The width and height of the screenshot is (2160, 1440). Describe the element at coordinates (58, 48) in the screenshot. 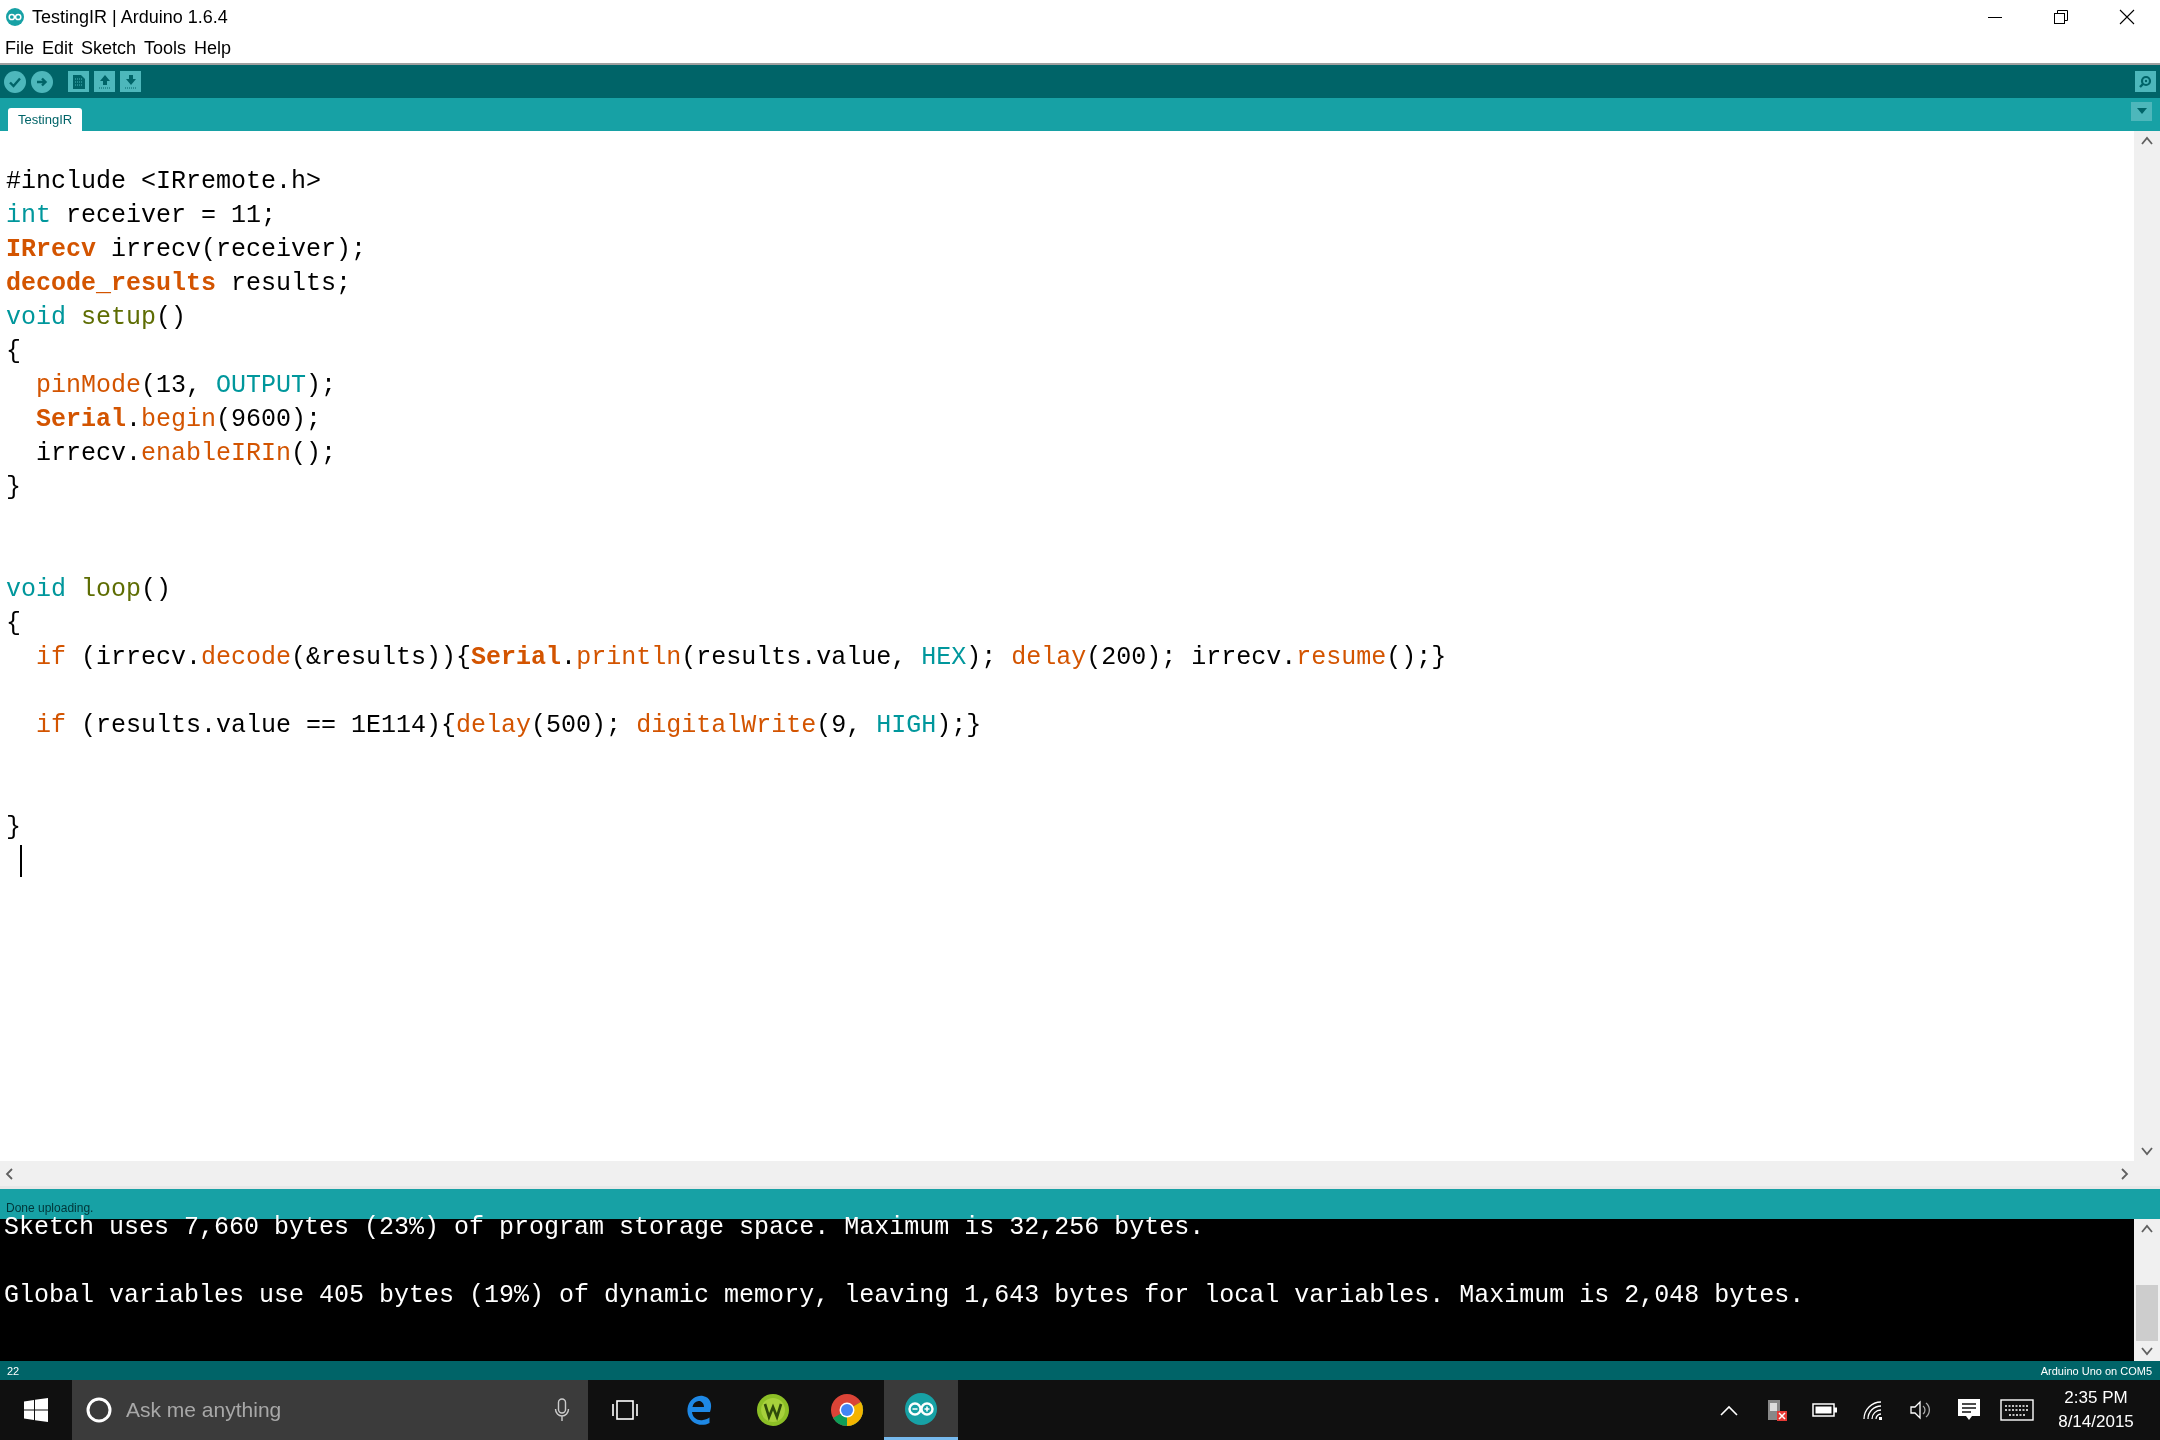

I see `menu-item: Edit` at that location.